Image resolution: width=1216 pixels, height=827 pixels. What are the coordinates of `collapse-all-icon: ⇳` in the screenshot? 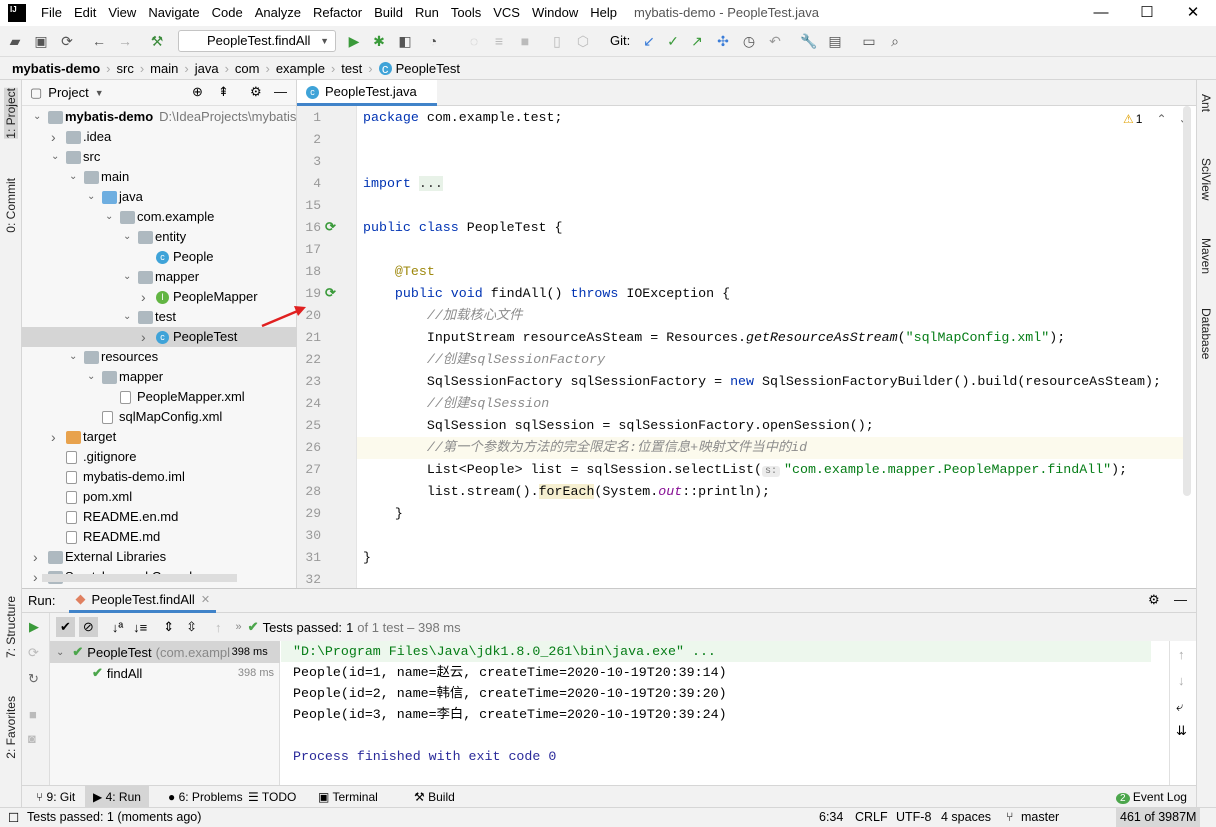 It's located at (191, 627).